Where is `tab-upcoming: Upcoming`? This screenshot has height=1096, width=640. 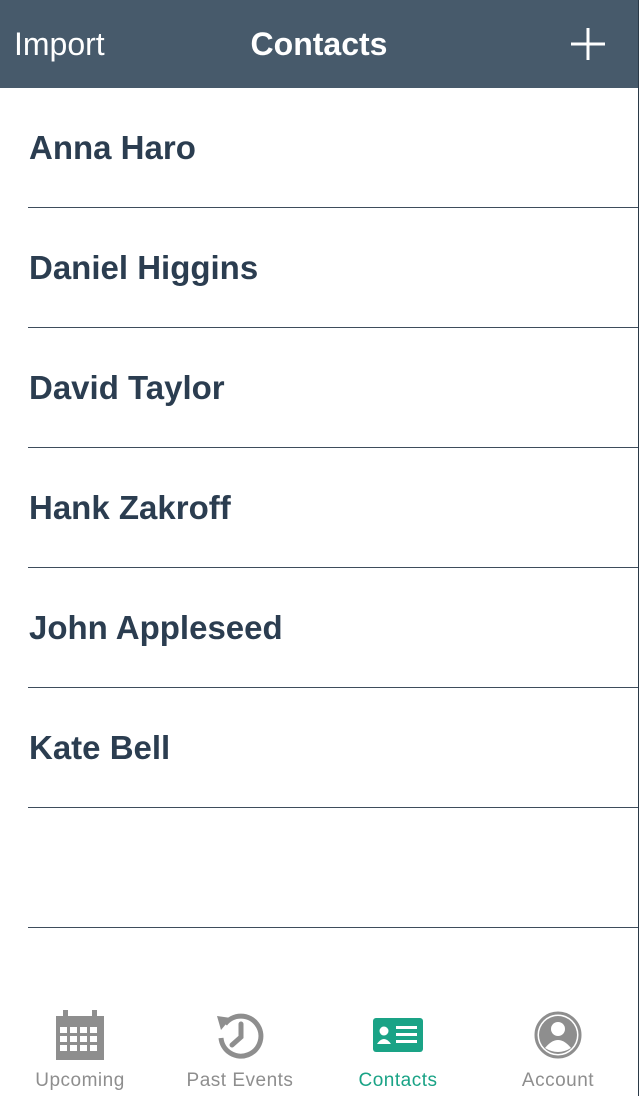
tab-upcoming: Upcoming is located at coordinates (80, 1048).